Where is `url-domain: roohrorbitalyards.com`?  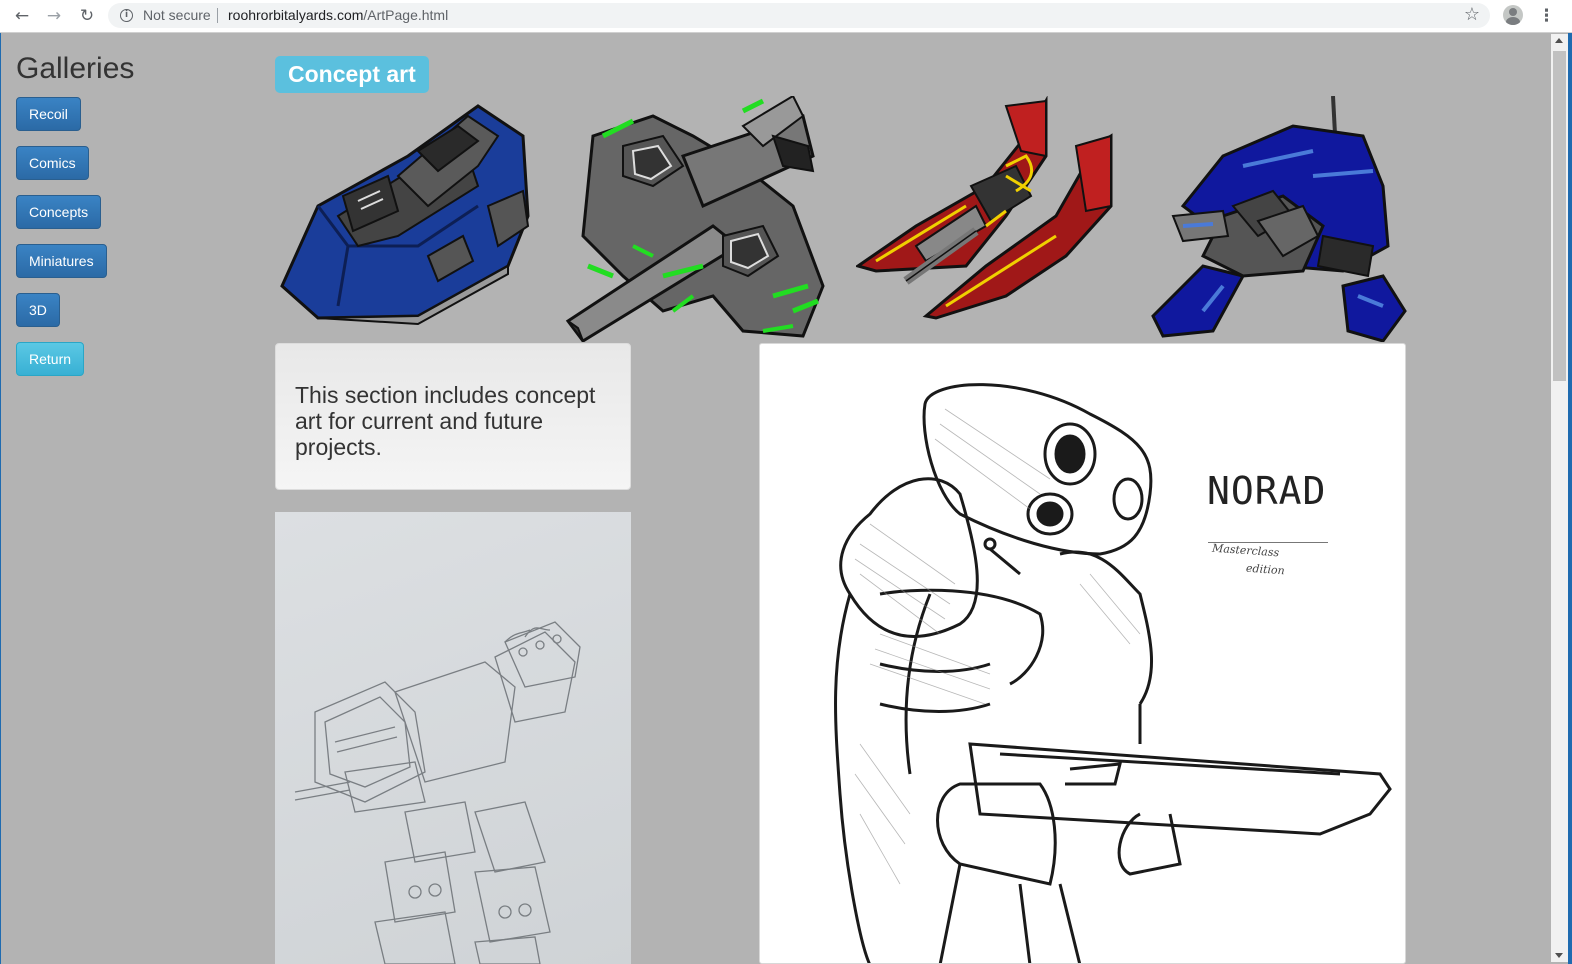 url-domain: roohrorbitalyards.com is located at coordinates (296, 15).